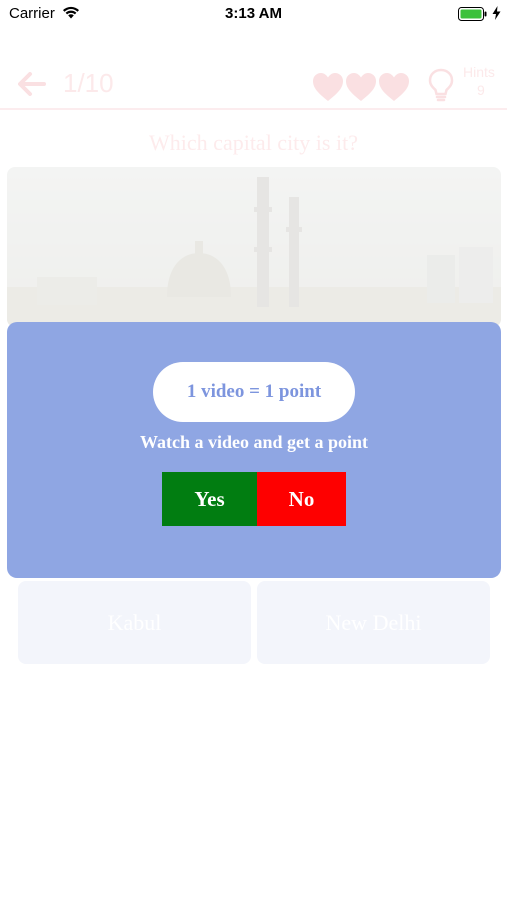  I want to click on no-button: No, so click(301, 499).